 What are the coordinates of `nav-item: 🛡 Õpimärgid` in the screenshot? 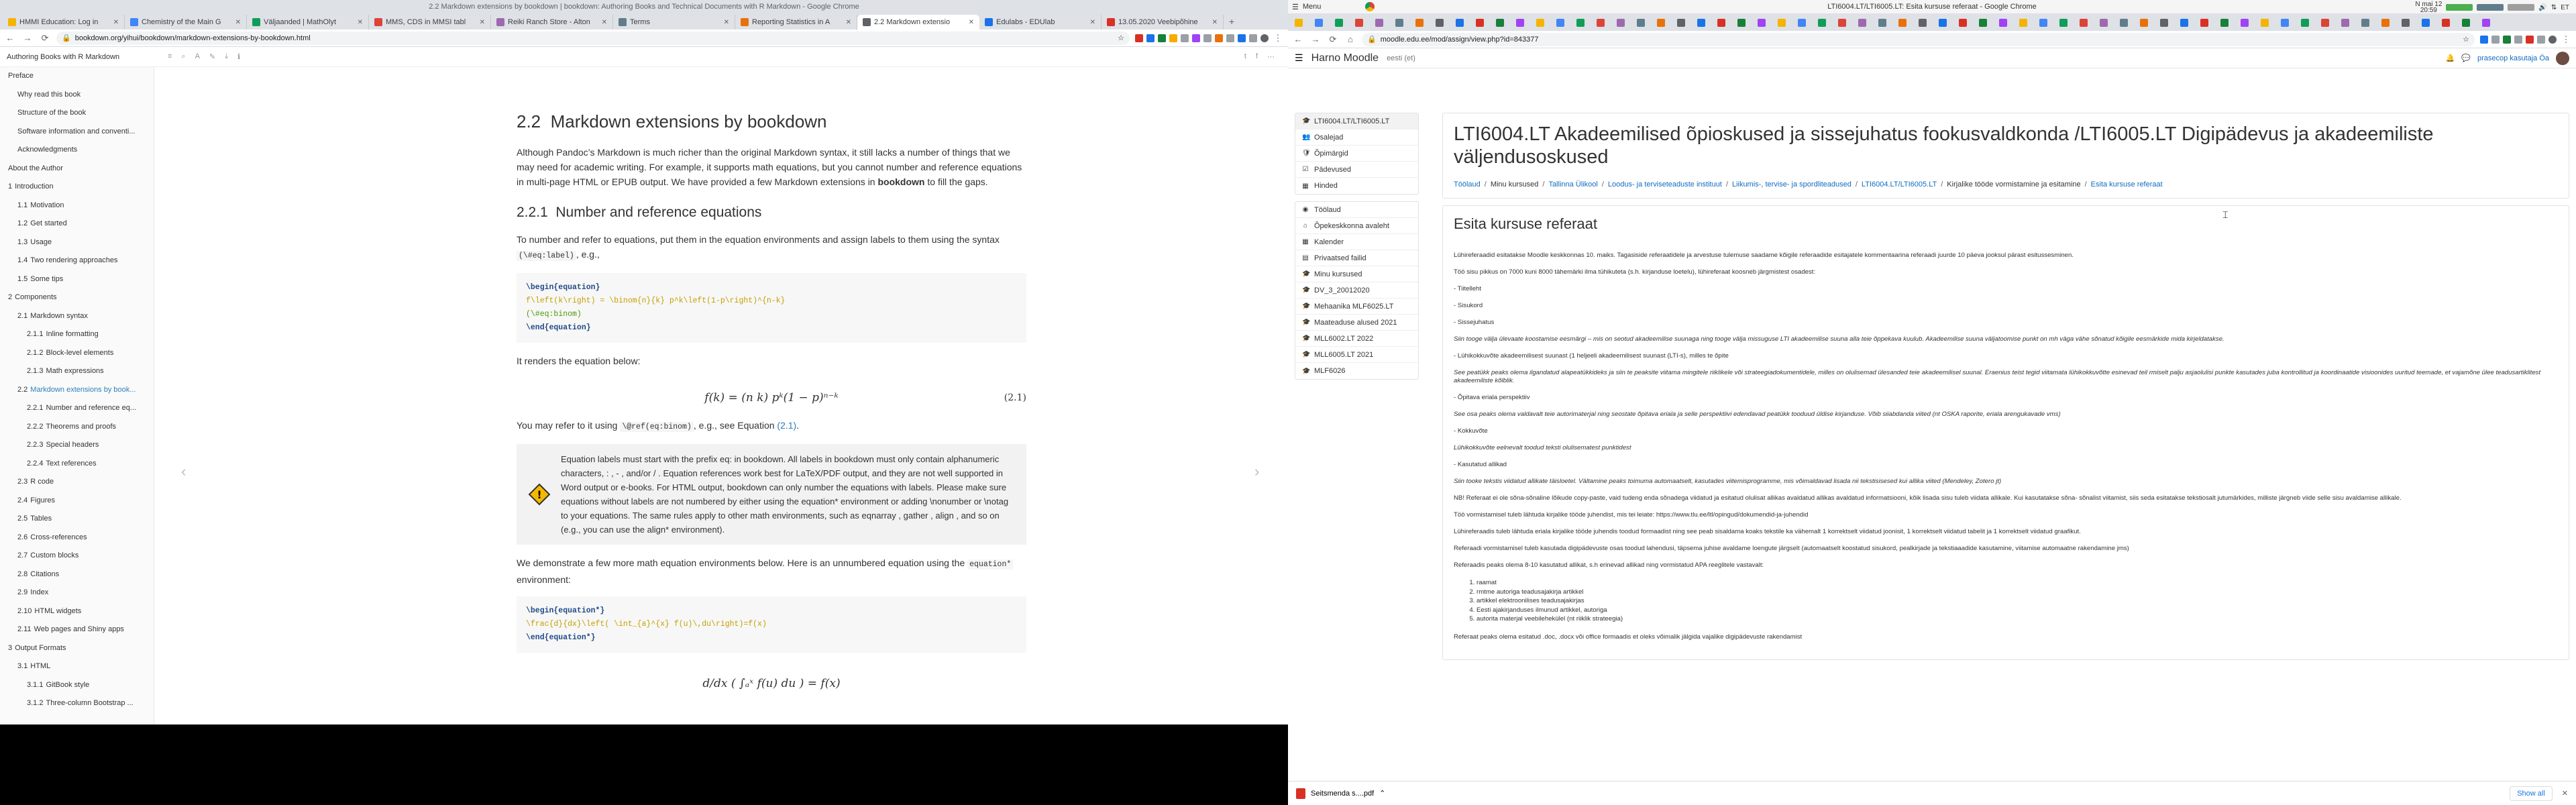 It's located at (1356, 154).